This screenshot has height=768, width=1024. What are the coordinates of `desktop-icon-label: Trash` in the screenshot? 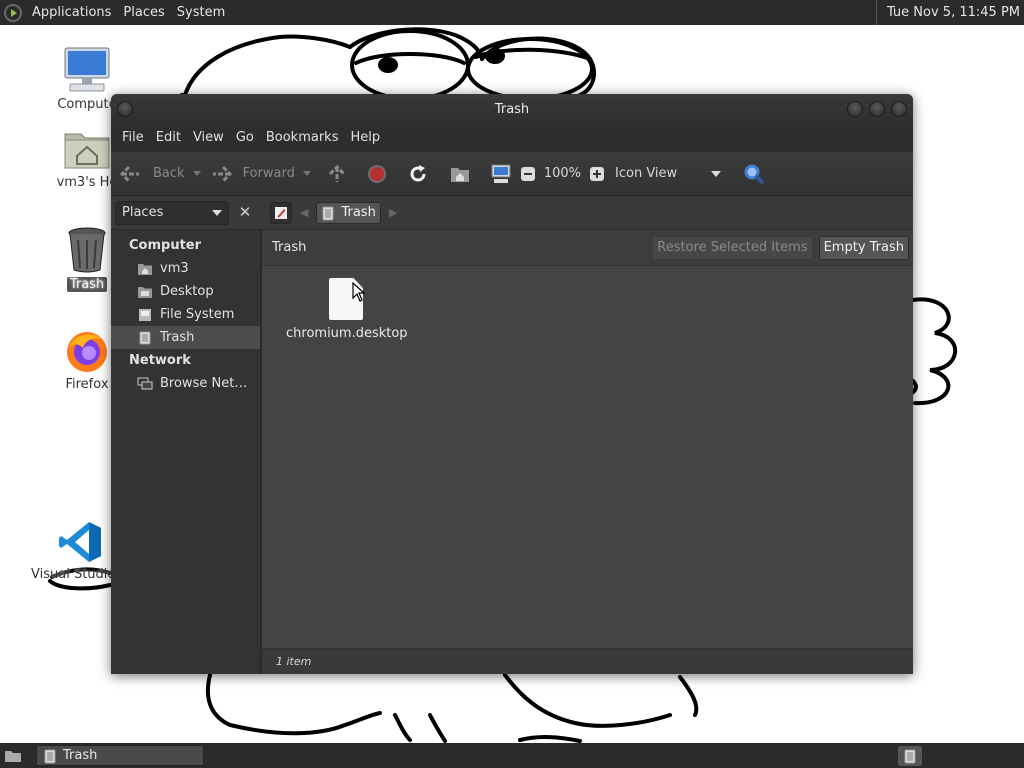 It's located at (87, 284).